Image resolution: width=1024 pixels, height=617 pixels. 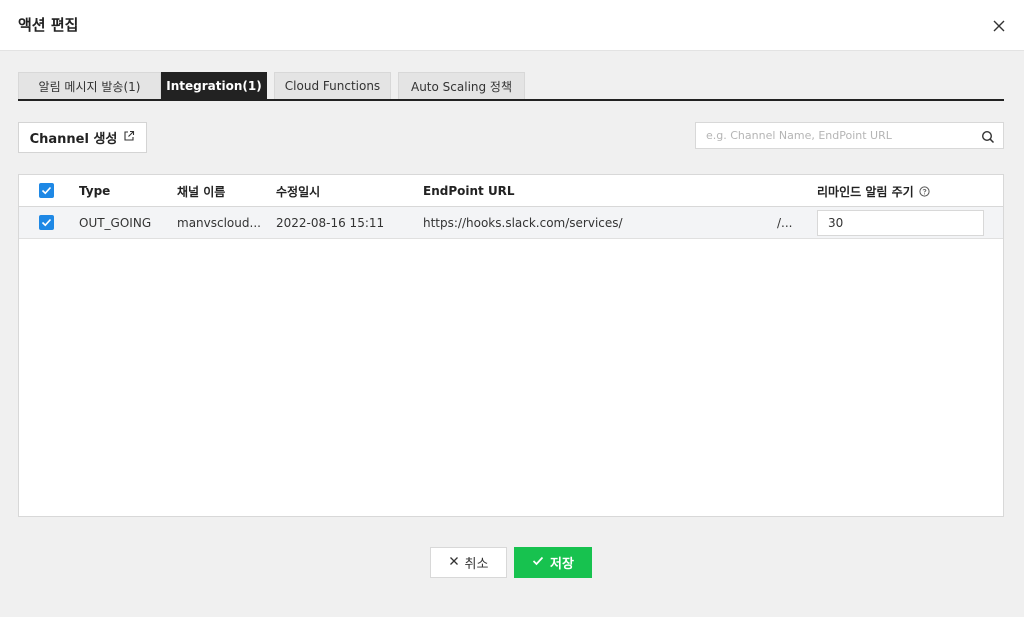 What do you see at coordinates (512, 25) in the screenshot?
I see `modal-header: 액션 편집` at bounding box center [512, 25].